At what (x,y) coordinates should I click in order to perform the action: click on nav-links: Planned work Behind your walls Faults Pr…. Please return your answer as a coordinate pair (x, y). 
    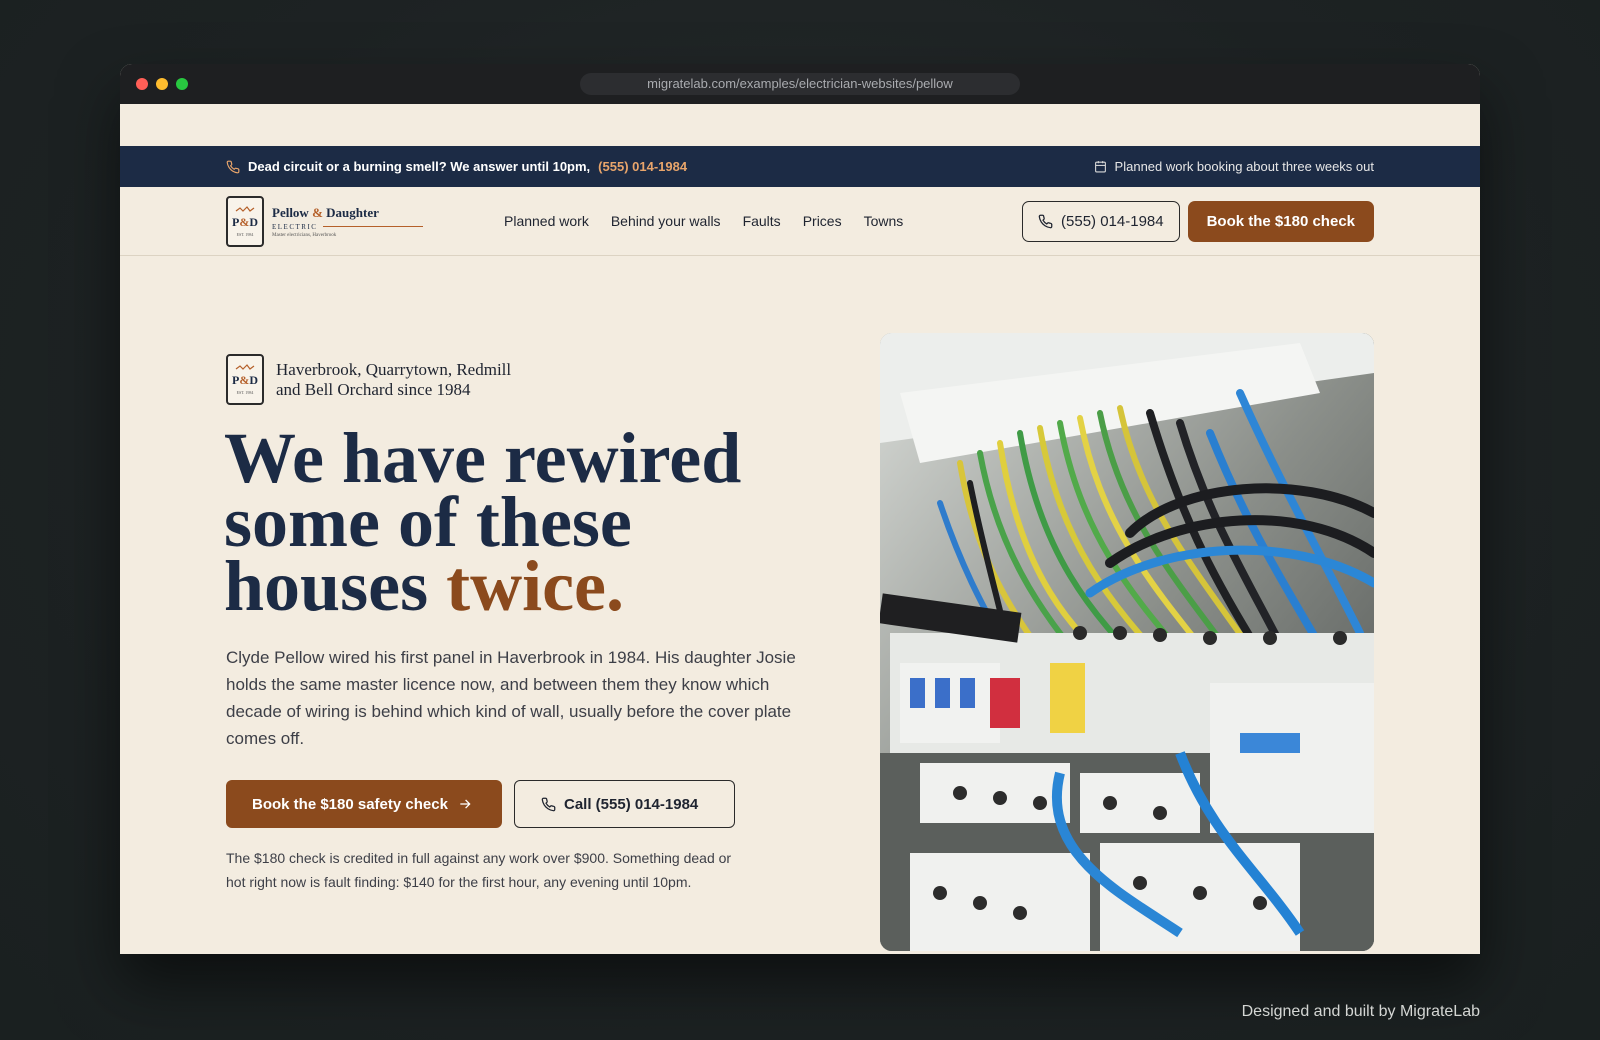
    Looking at the image, I should click on (703, 221).